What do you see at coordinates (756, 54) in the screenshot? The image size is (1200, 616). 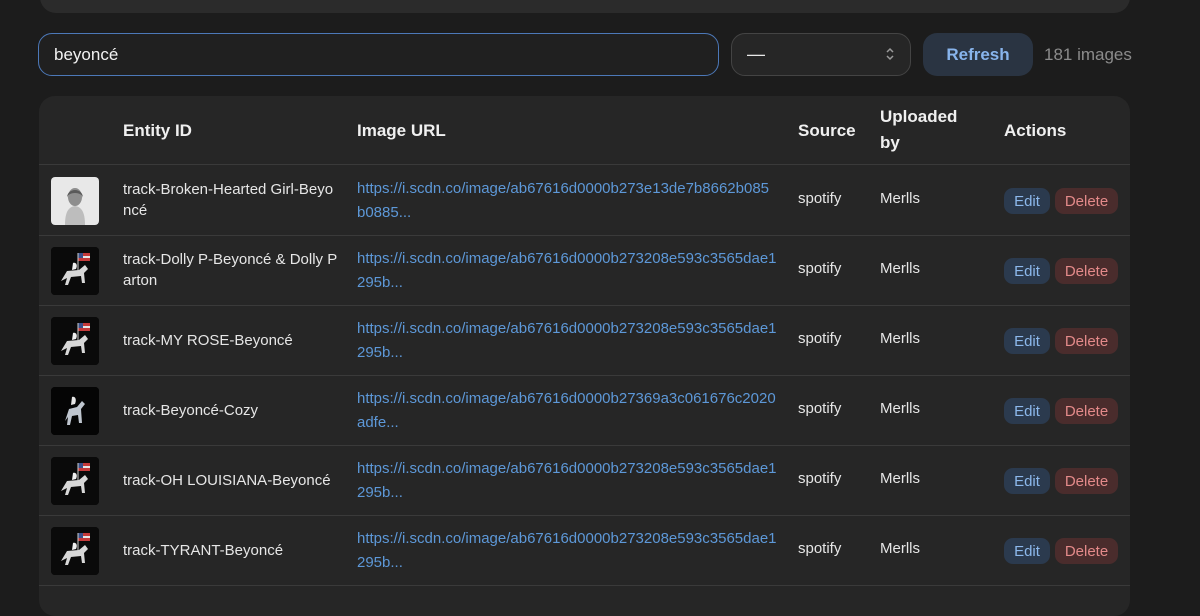 I see `filter-select-value: —` at bounding box center [756, 54].